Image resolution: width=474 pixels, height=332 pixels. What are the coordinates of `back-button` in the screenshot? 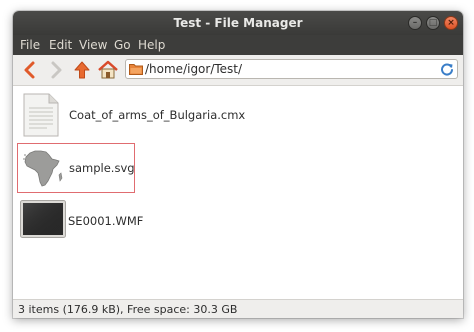 It's located at (30, 70).